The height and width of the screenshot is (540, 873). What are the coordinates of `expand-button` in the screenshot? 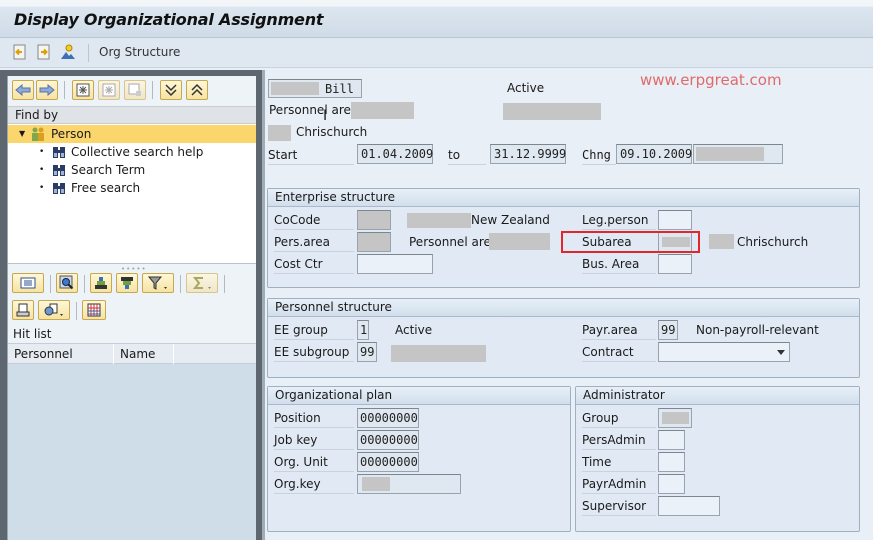 It's located at (171, 90).